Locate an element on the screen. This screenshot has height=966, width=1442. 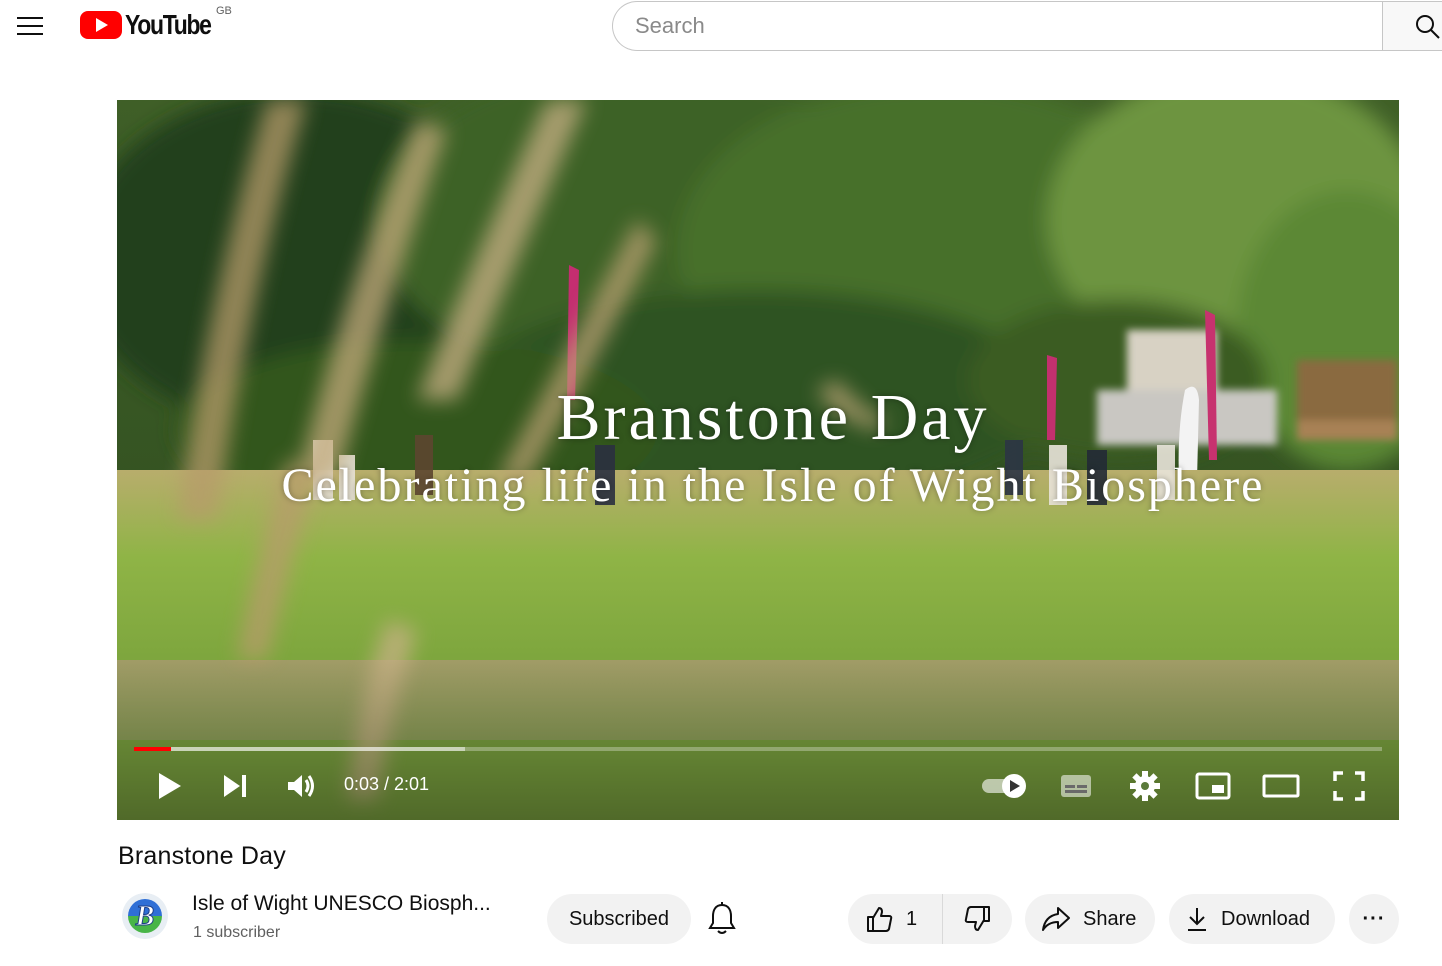
theater-mode-icon is located at coordinates (1281, 786).